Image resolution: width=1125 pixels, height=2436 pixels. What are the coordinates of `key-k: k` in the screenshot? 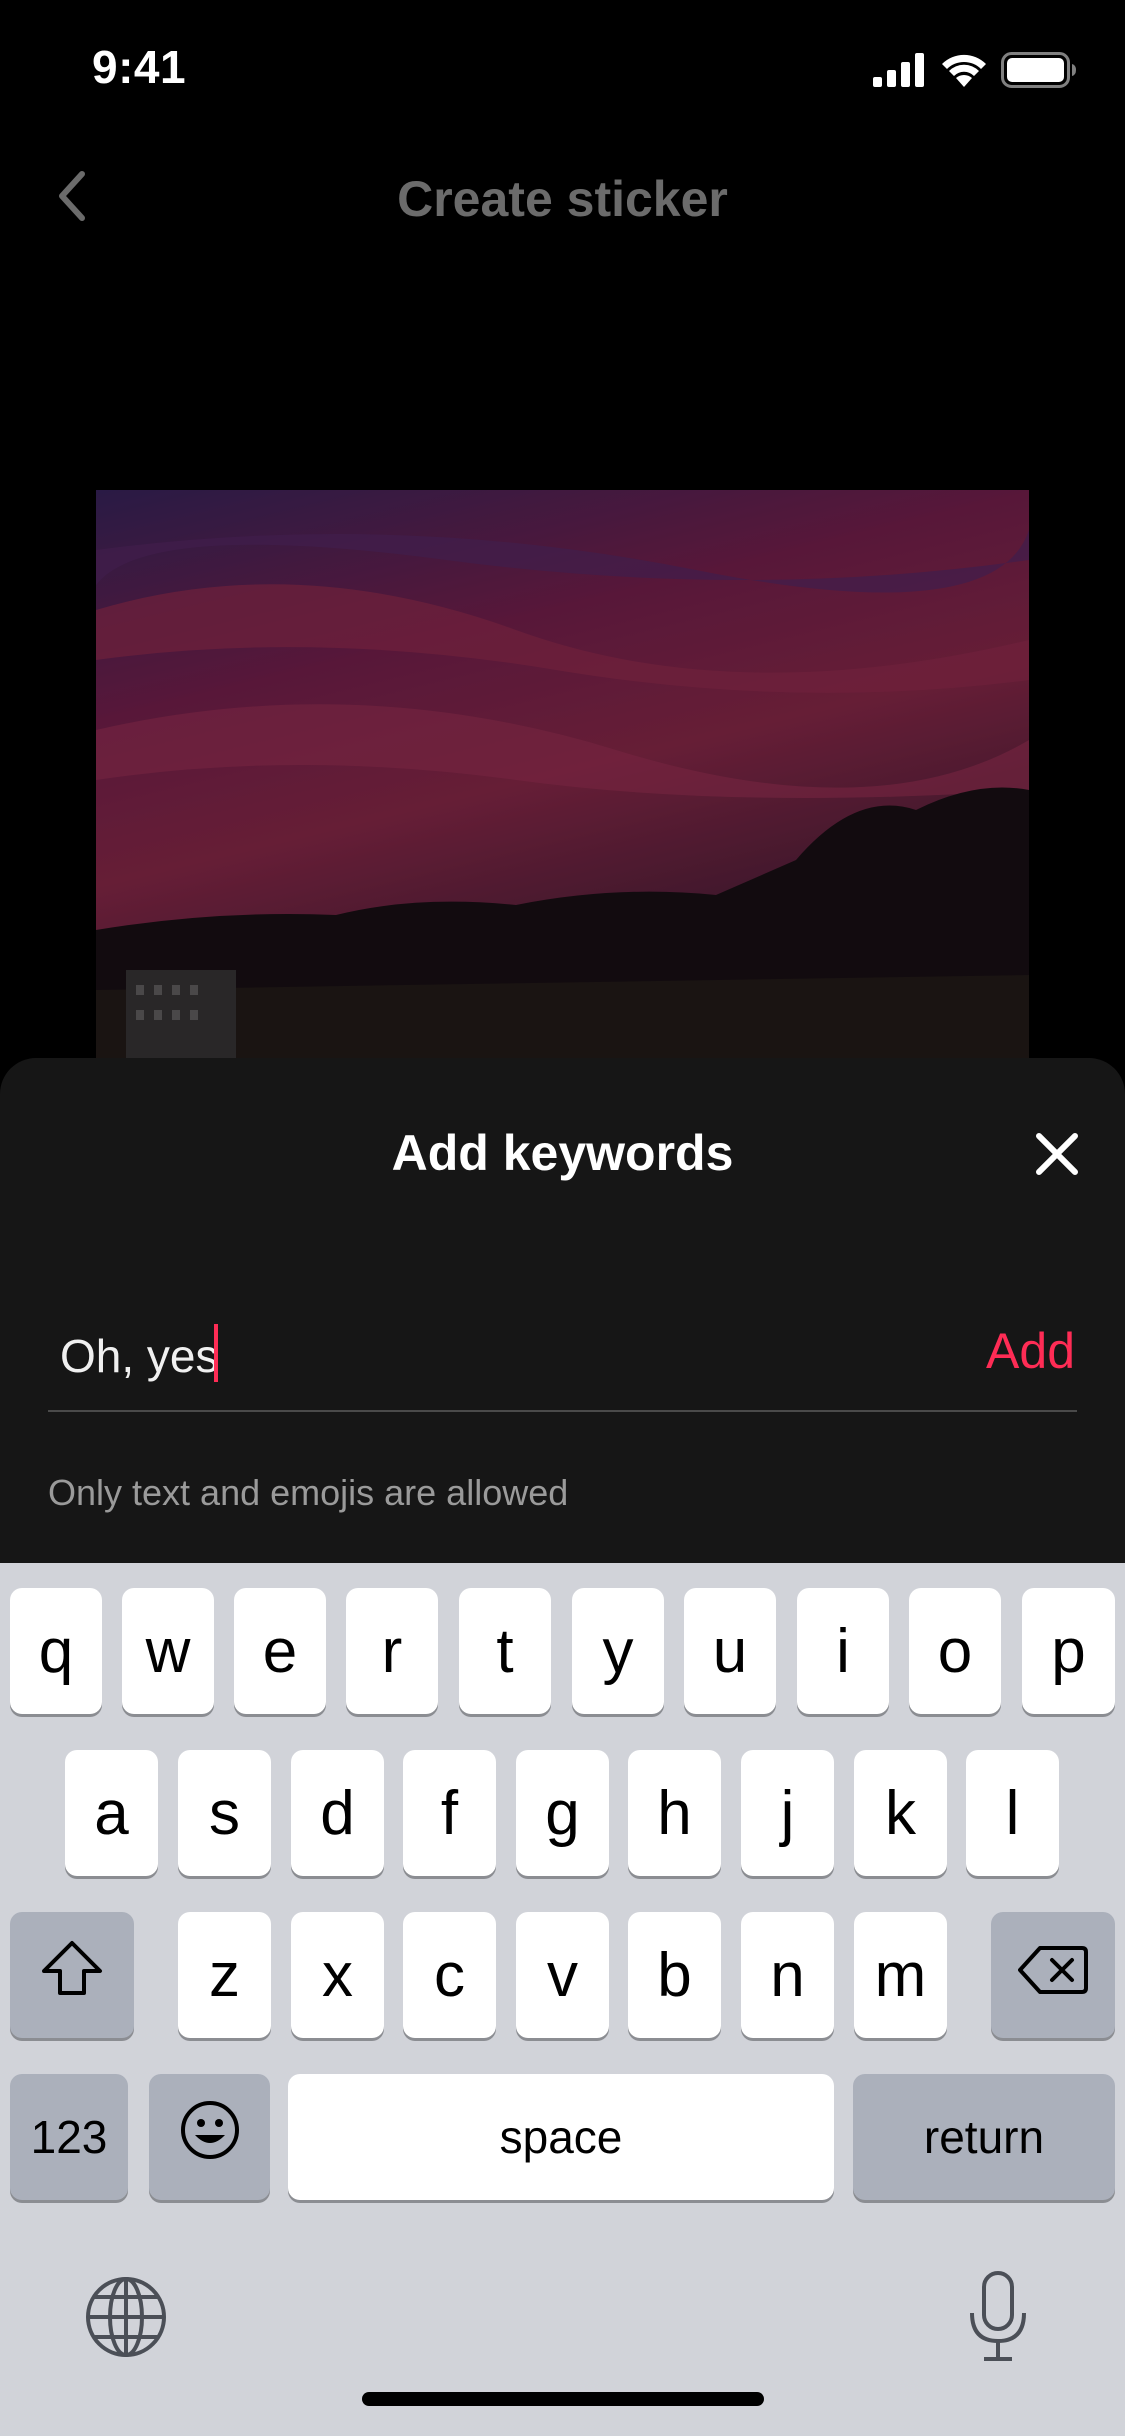 It's located at (900, 1813).